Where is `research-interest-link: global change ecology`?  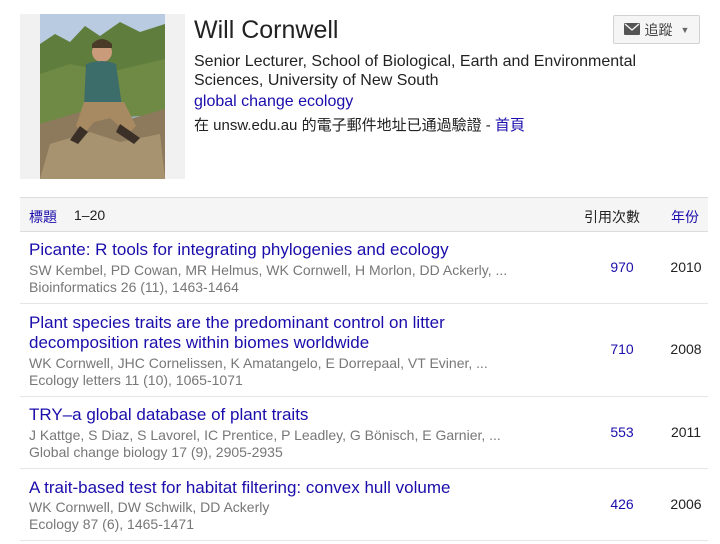
research-interest-link: global change ecology is located at coordinates (273, 102).